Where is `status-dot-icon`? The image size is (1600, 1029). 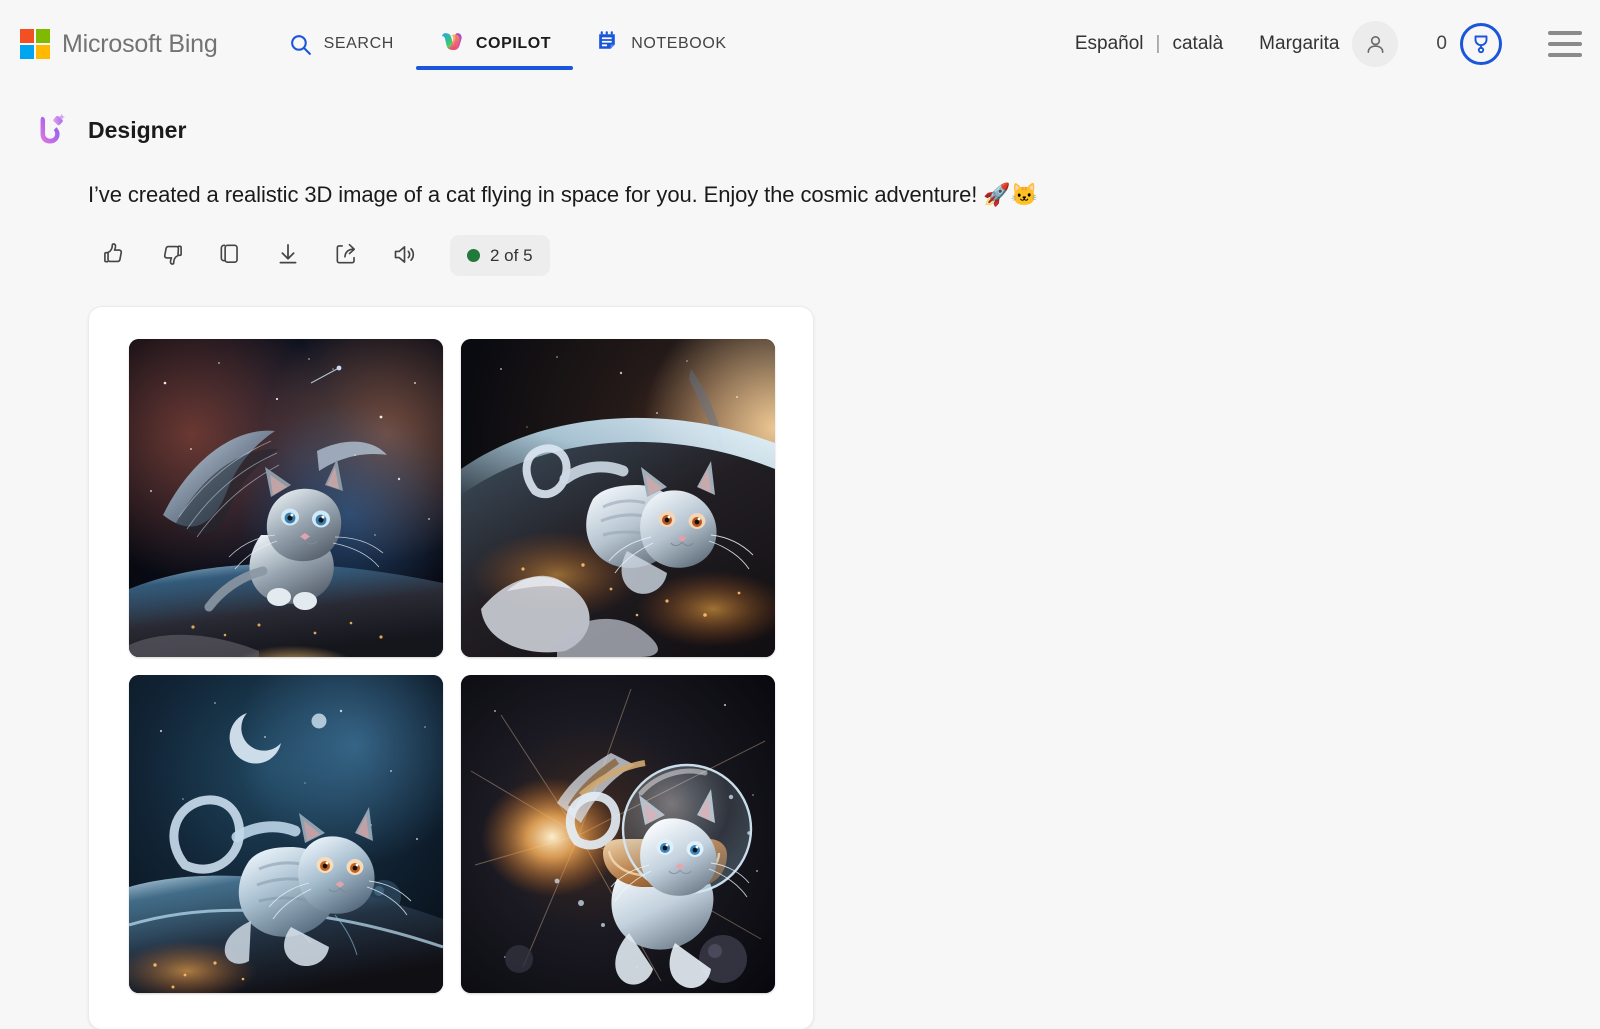
status-dot-icon is located at coordinates (473, 256).